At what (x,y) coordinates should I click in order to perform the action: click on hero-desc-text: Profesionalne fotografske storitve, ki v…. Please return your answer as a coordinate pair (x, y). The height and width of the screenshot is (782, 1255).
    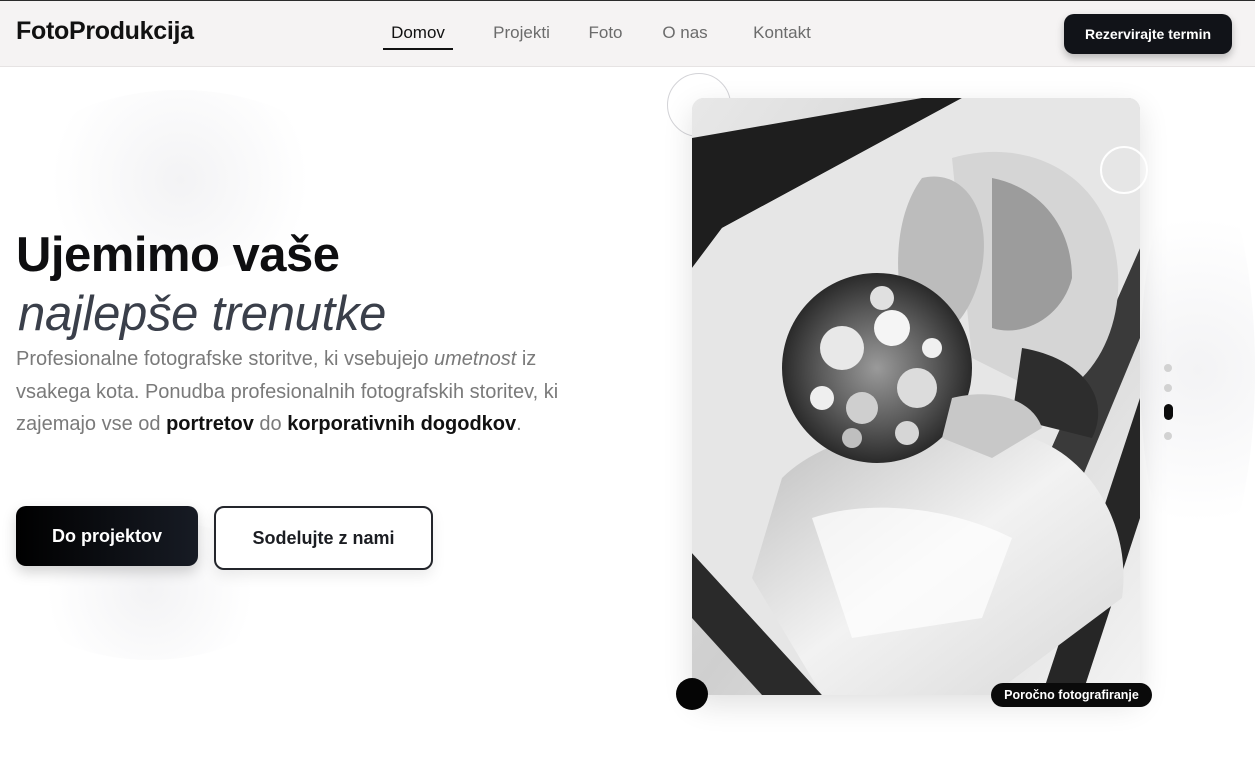
    Looking at the image, I should click on (225, 359).